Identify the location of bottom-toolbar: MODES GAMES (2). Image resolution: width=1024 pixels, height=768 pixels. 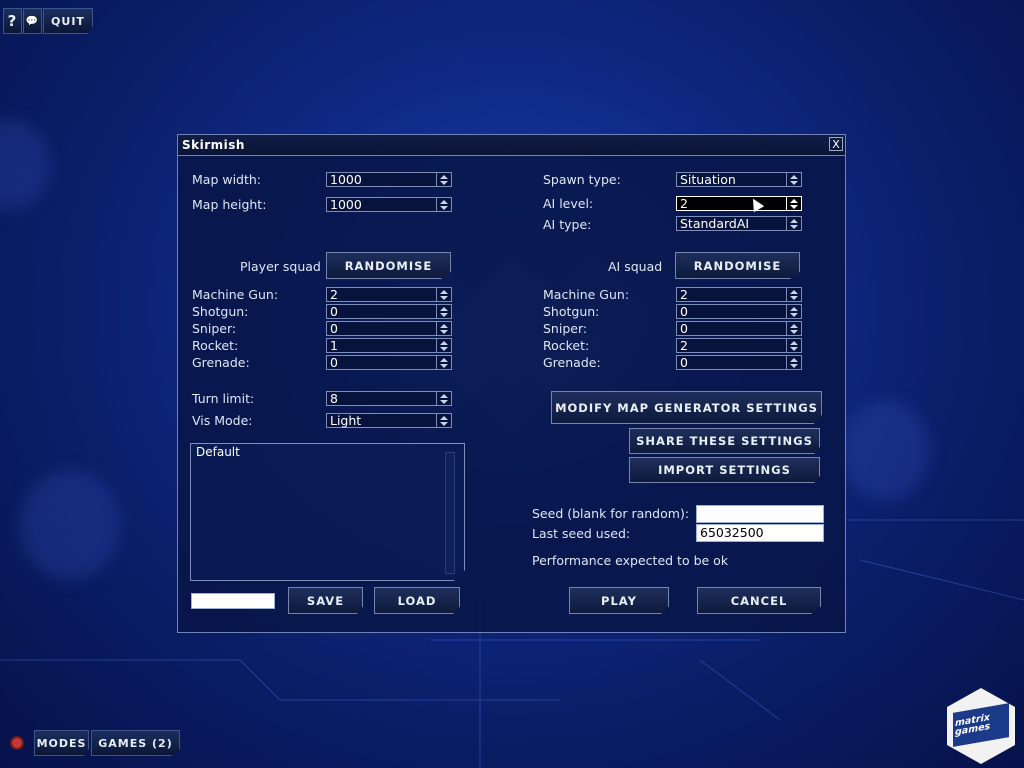
(95, 743).